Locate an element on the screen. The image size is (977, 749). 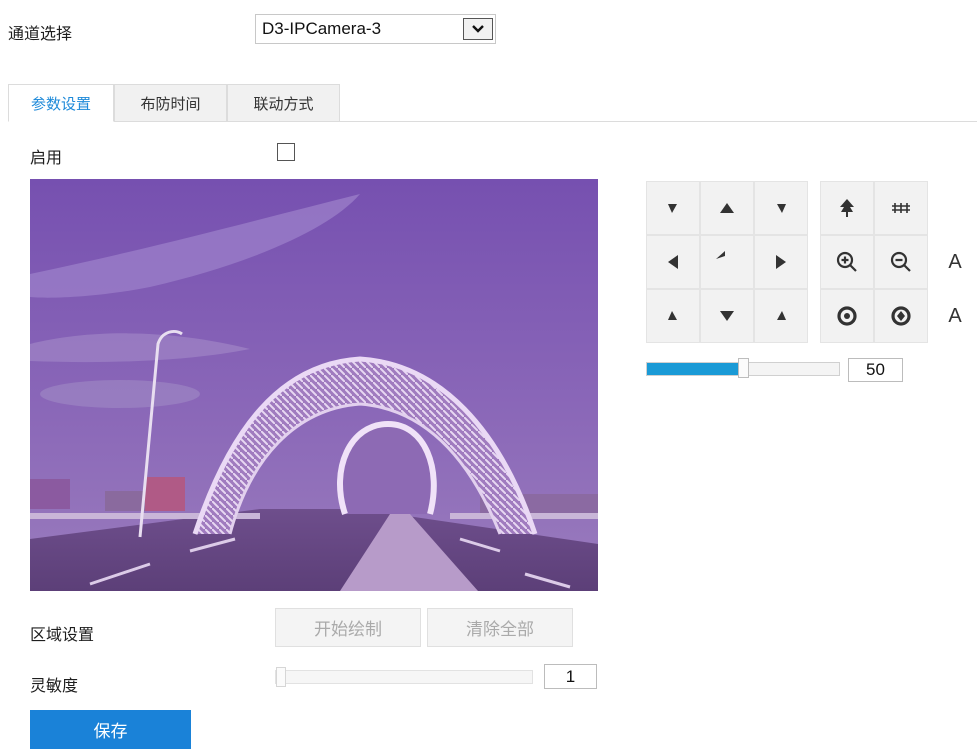
zoom-out-icon is located at coordinates (900, 261).